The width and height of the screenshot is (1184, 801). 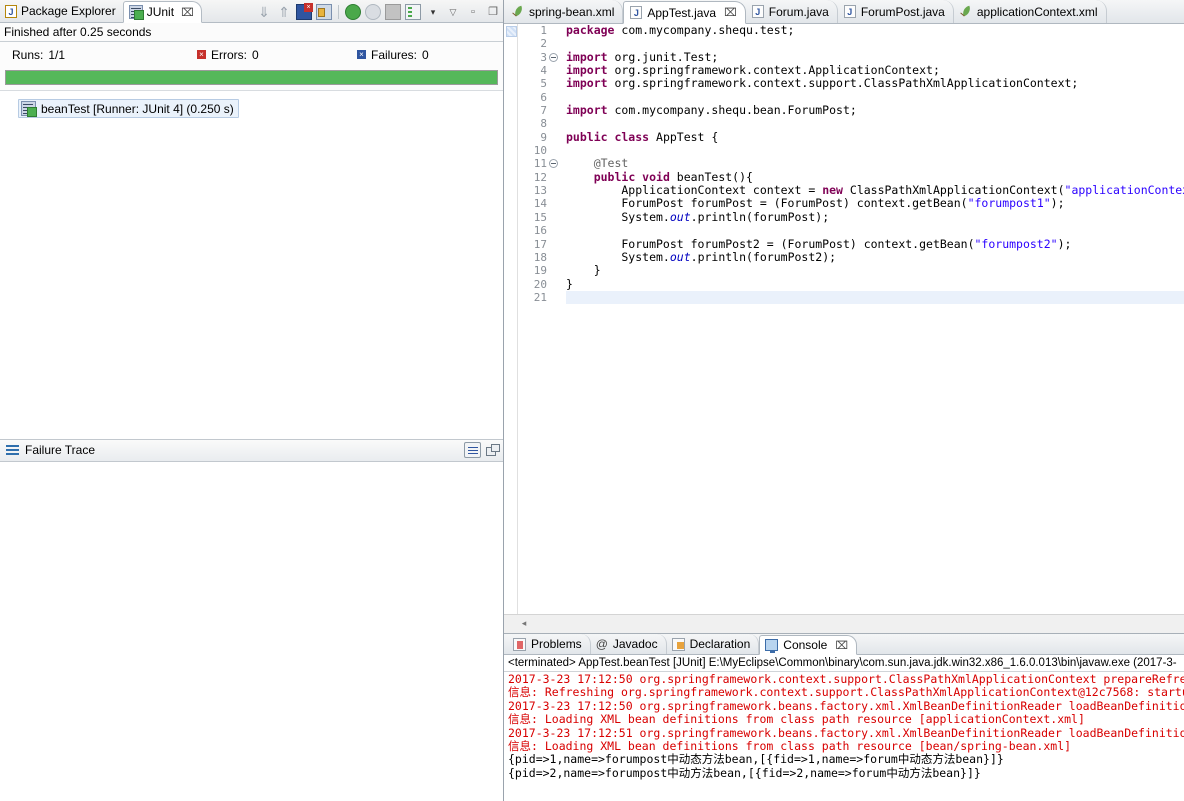 I want to click on code-token: }, so click(x=569, y=283).